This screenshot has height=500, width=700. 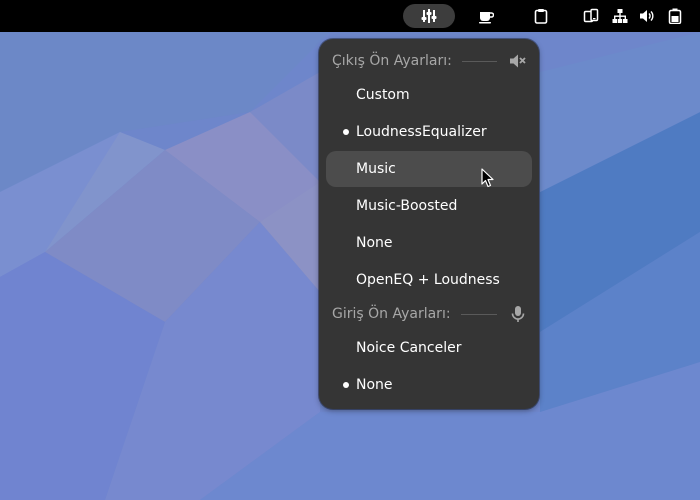 I want to click on preset-label: Music-Boosted, so click(x=407, y=206).